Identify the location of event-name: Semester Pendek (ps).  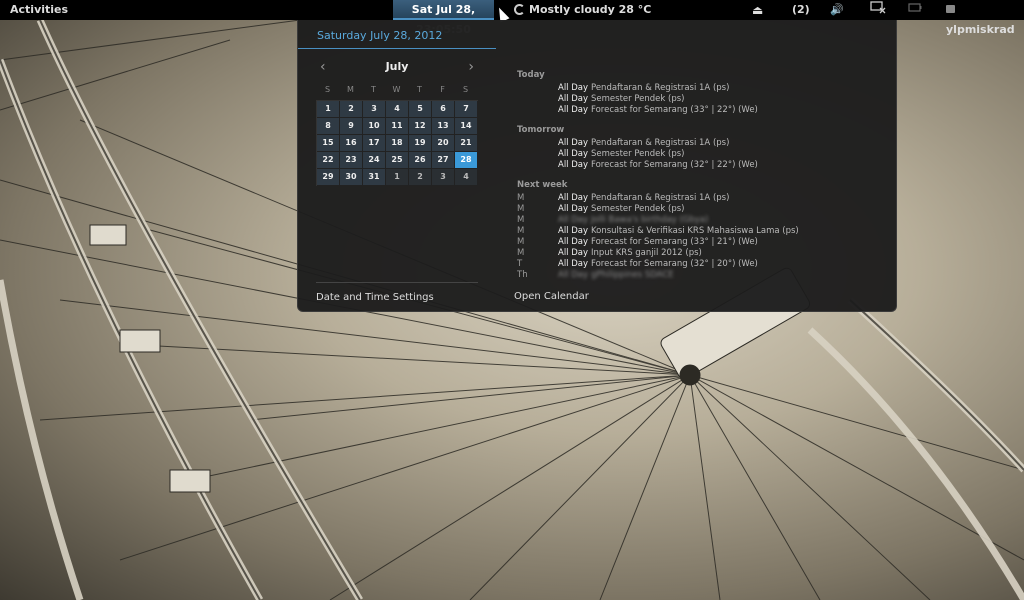
(638, 99).